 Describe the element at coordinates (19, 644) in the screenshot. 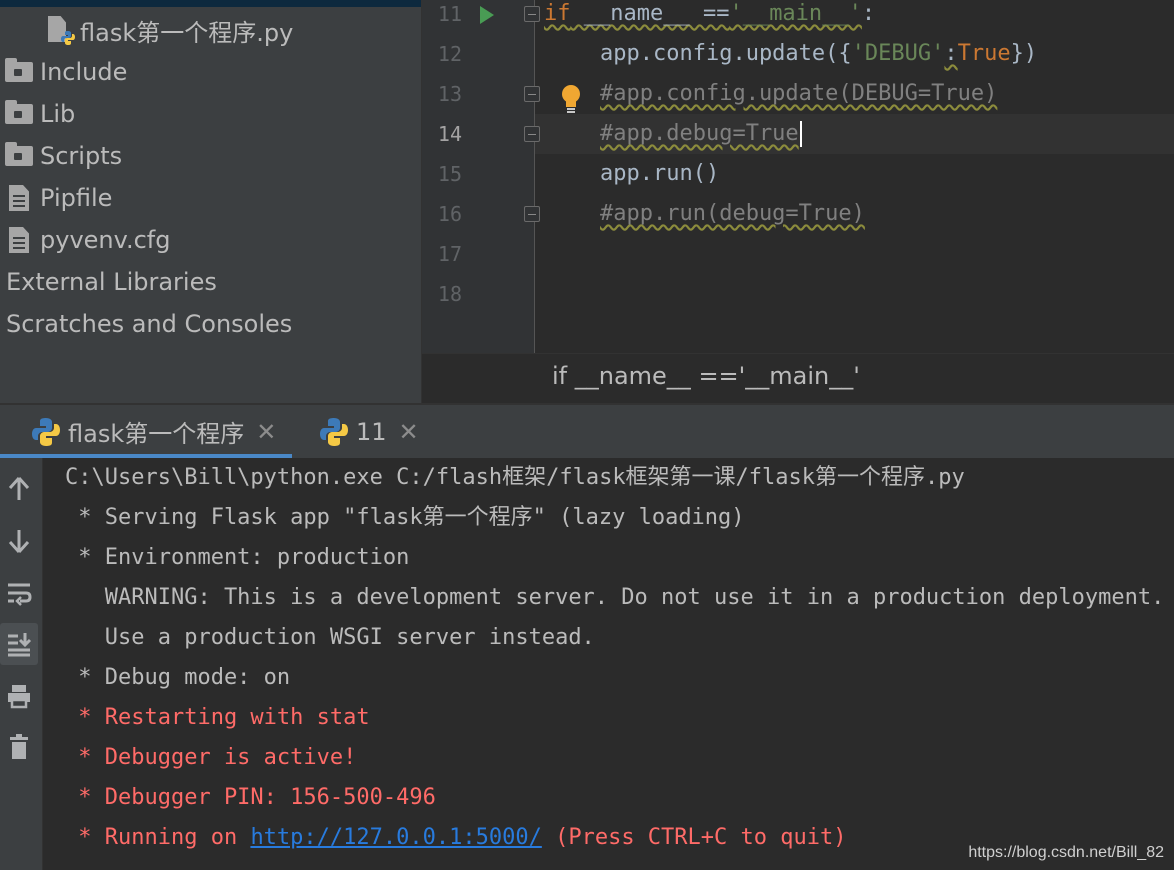

I see `scroll-to-end-icon` at that location.